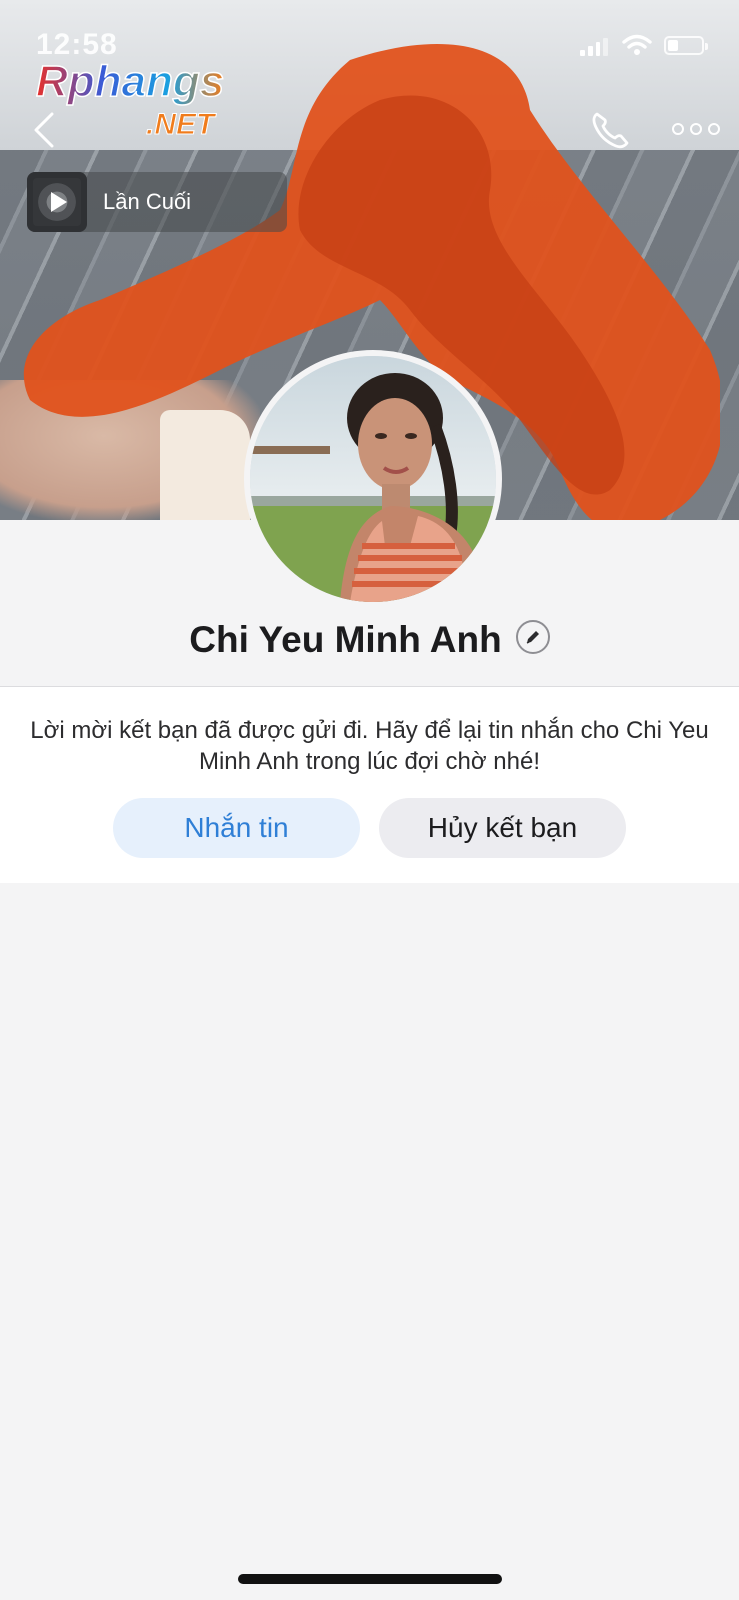 This screenshot has height=1600, width=739. I want to click on cancel-friend-request-button: Hủy kết bạn, so click(502, 828).